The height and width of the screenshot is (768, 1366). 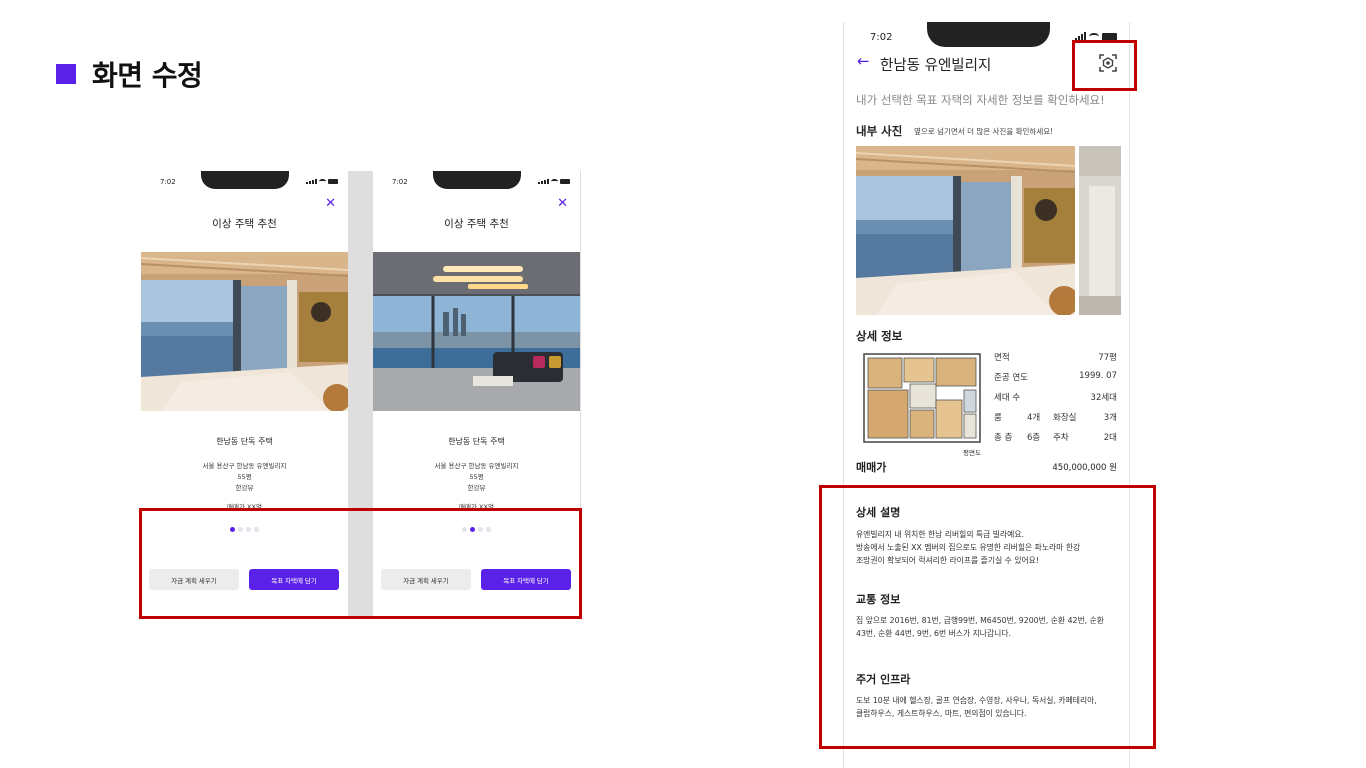 What do you see at coordinates (1034, 438) in the screenshot?
I see `spec-floors-value: 6층` at bounding box center [1034, 438].